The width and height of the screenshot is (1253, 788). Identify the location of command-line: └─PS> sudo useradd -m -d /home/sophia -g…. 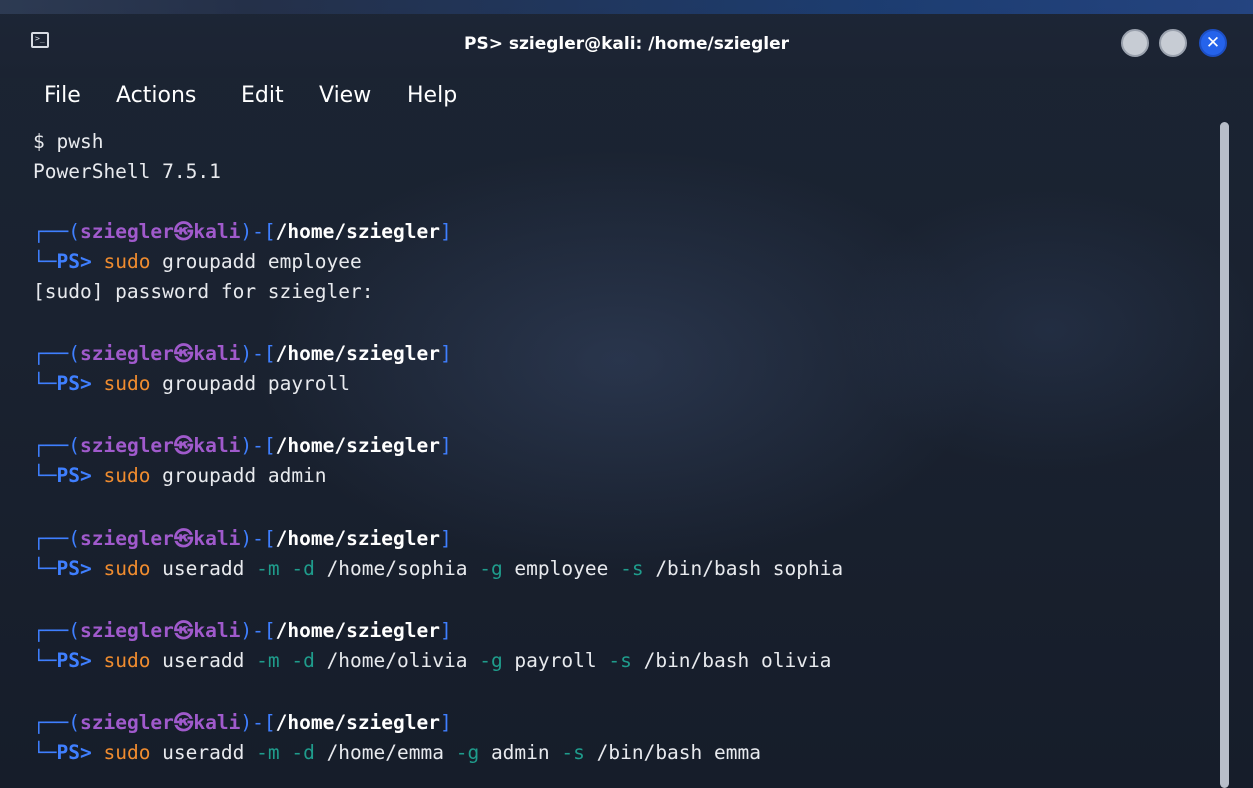
(438, 569).